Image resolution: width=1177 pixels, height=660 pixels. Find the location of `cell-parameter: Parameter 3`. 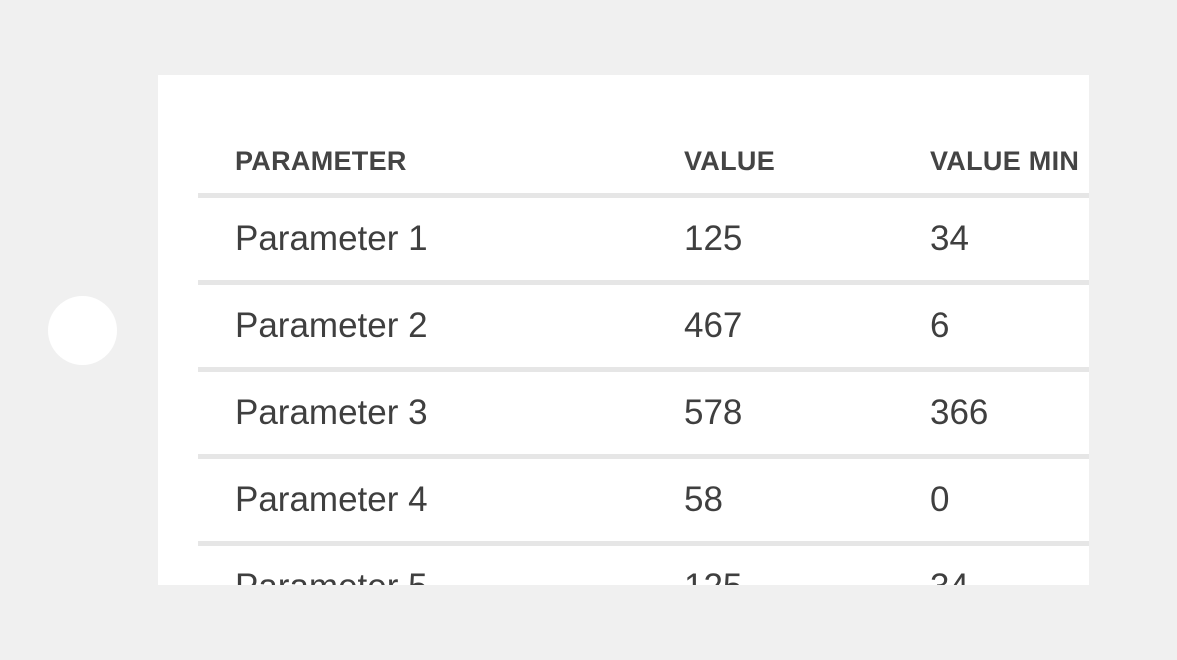

cell-parameter: Parameter 3 is located at coordinates (331, 412).